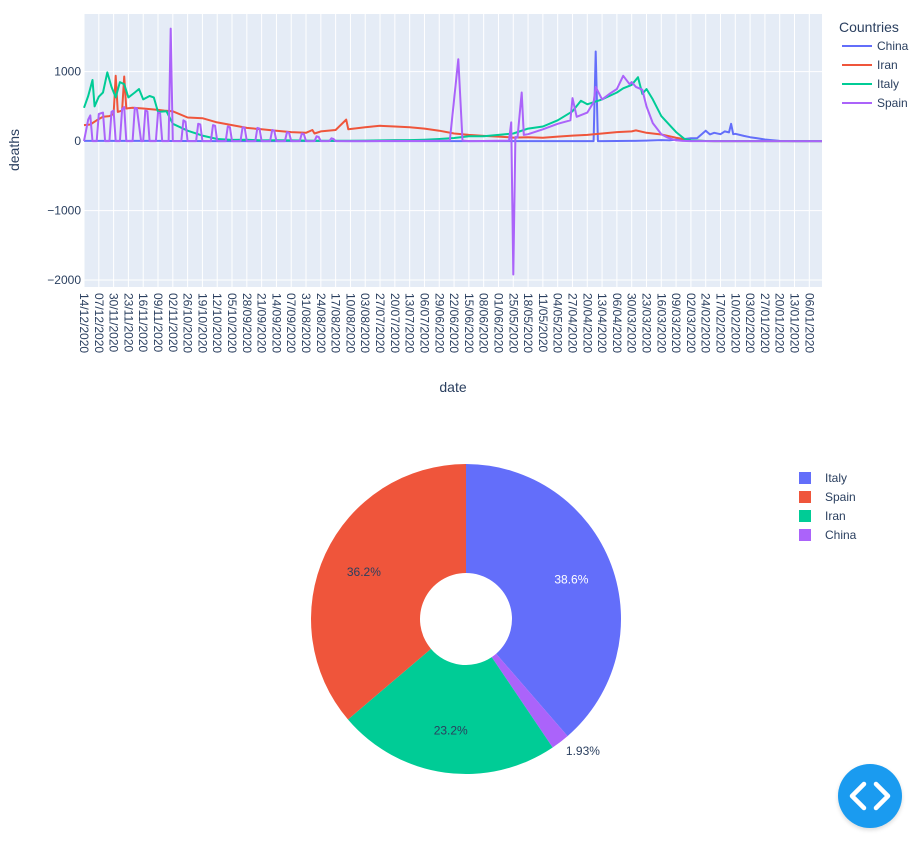 The image size is (924, 844). Describe the element at coordinates (706, 323) in the screenshot. I see `line-x-tick-label: 24/02/2020` at that location.